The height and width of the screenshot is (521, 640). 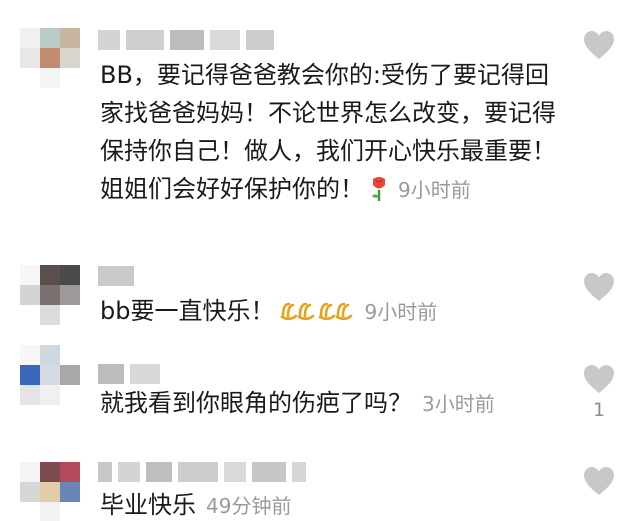 What do you see at coordinates (249, 506) in the screenshot?
I see `comment-time: 49分钟前` at bounding box center [249, 506].